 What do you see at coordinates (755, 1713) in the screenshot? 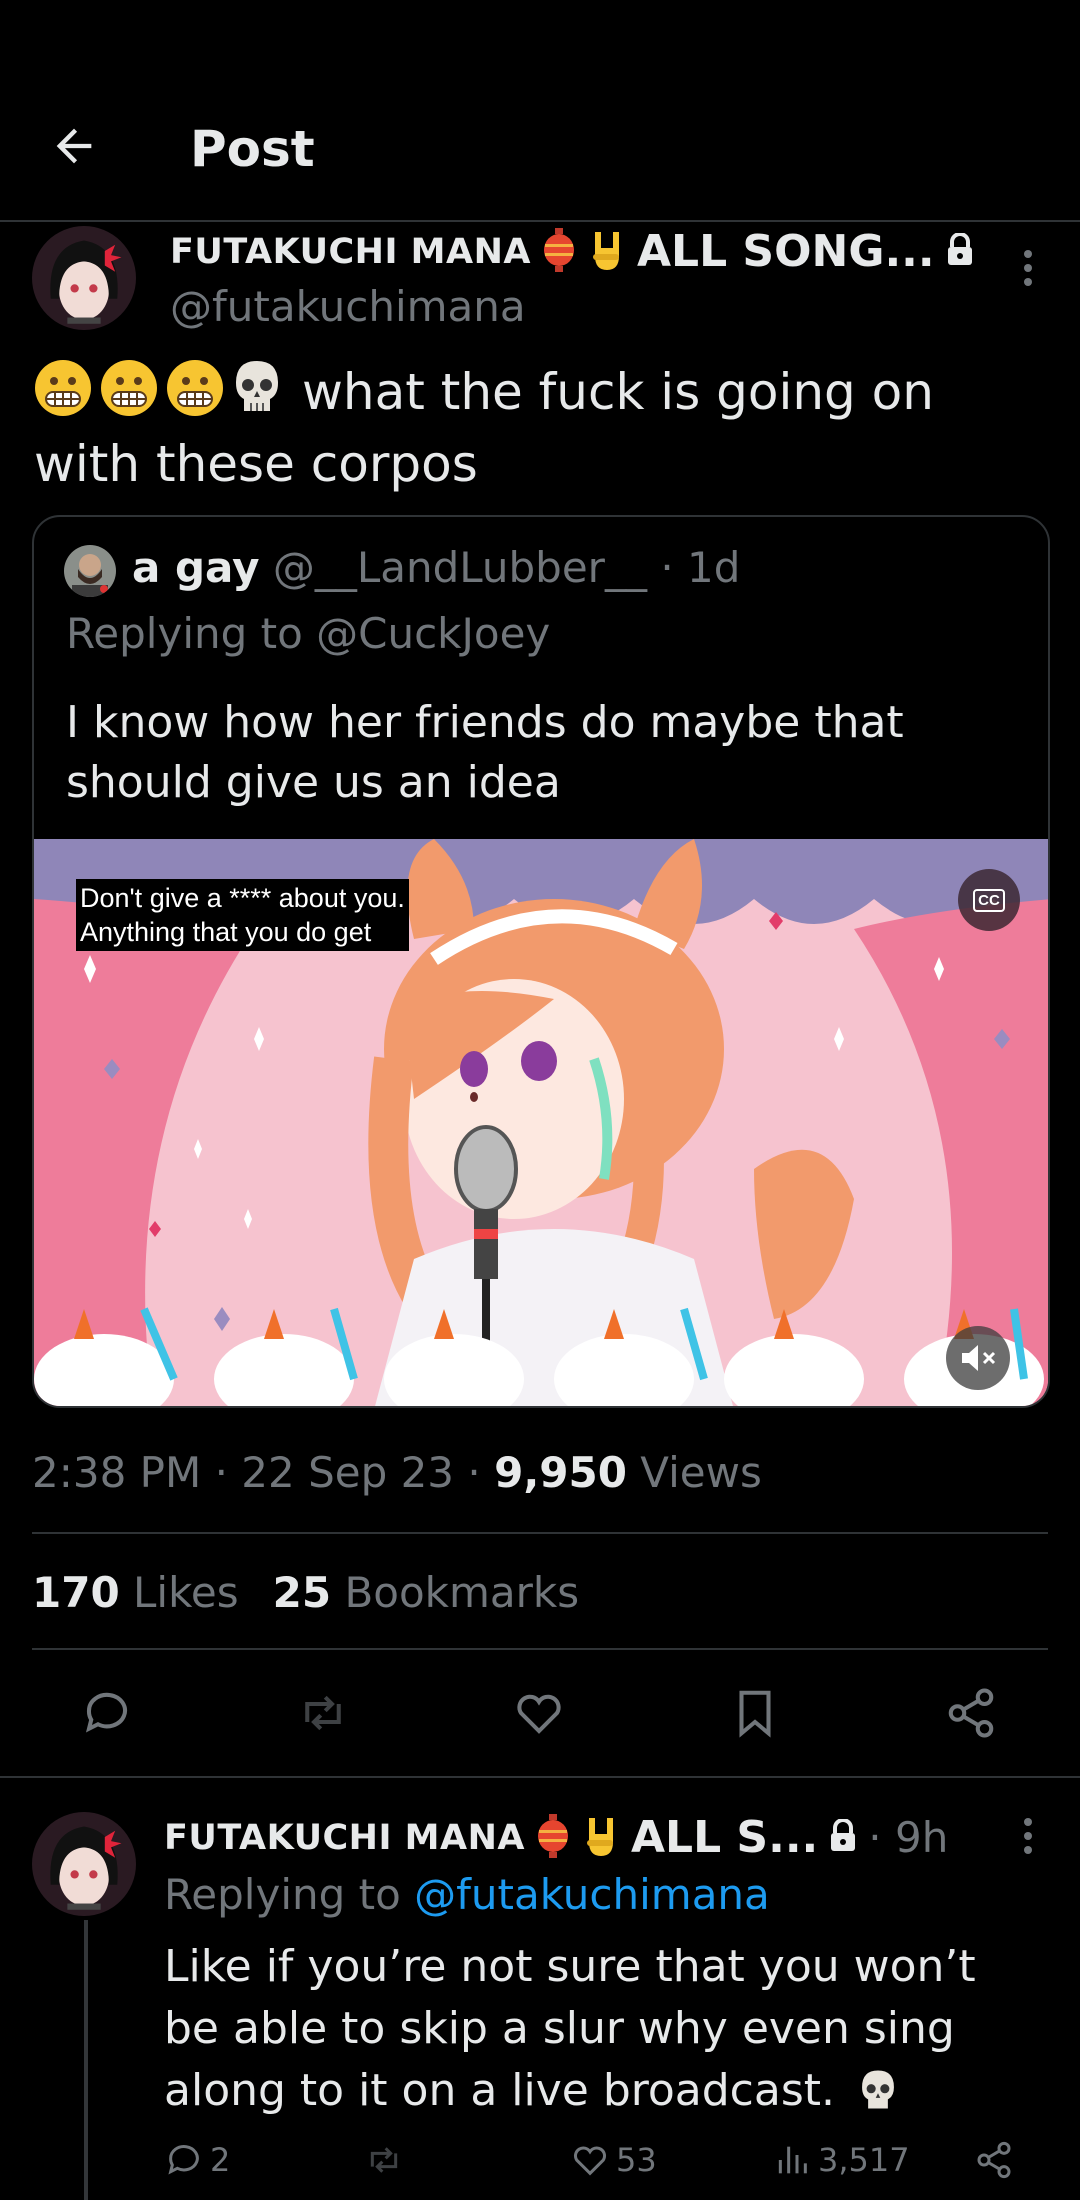
I see `bookmark-icon` at bounding box center [755, 1713].